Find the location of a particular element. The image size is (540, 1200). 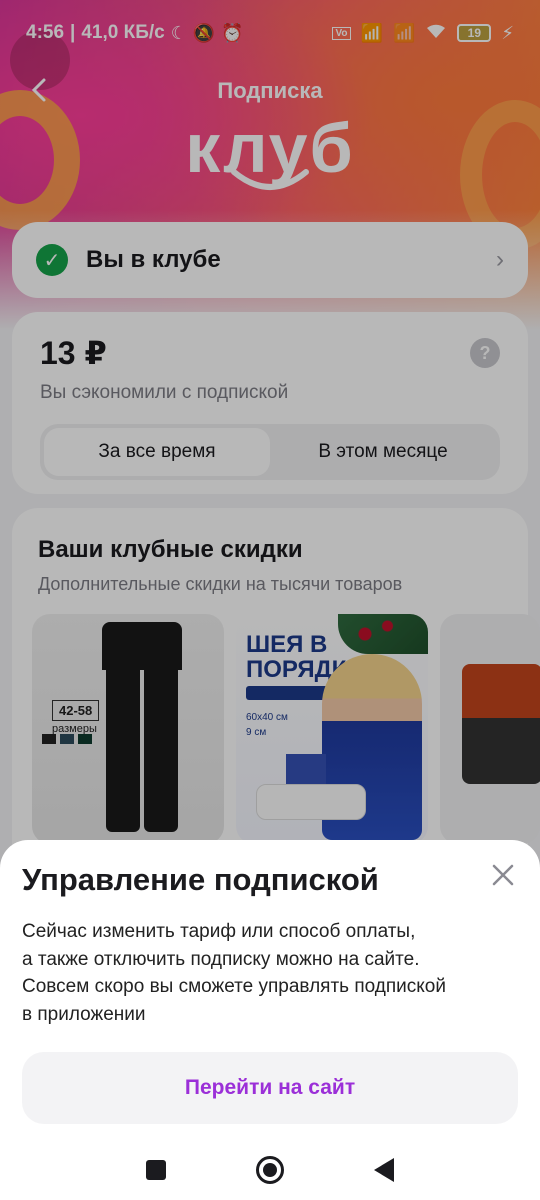

recent-apps-icon is located at coordinates (156, 1170).